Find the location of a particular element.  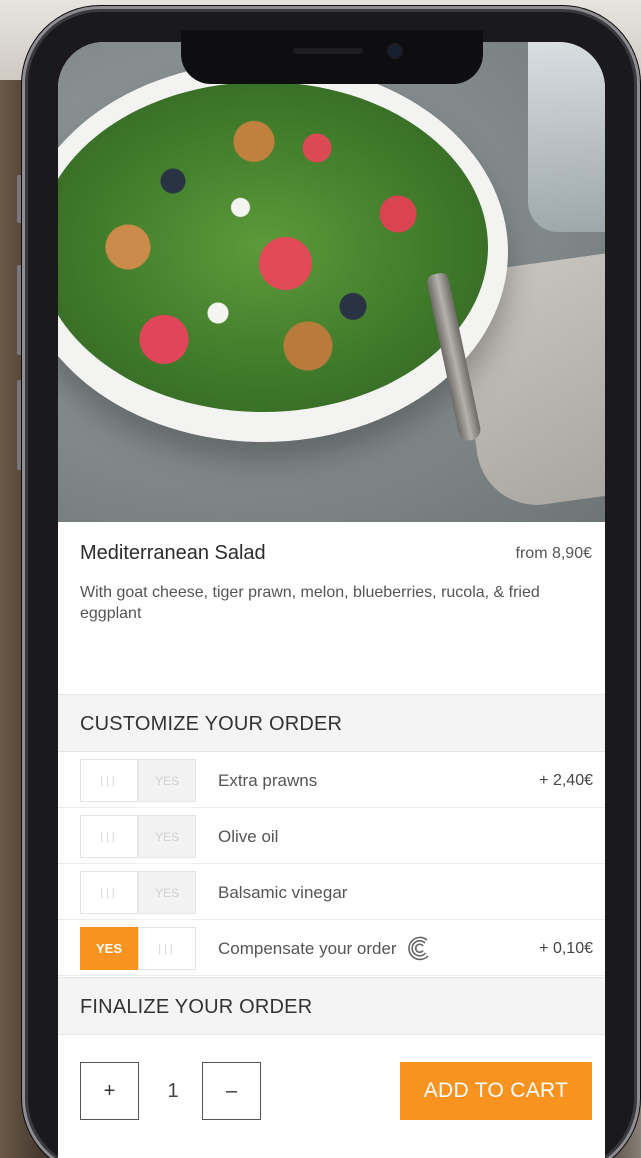

option-row-balsamic-vinegar: ||| YES Balsamic vinegar is located at coordinates (331, 892).